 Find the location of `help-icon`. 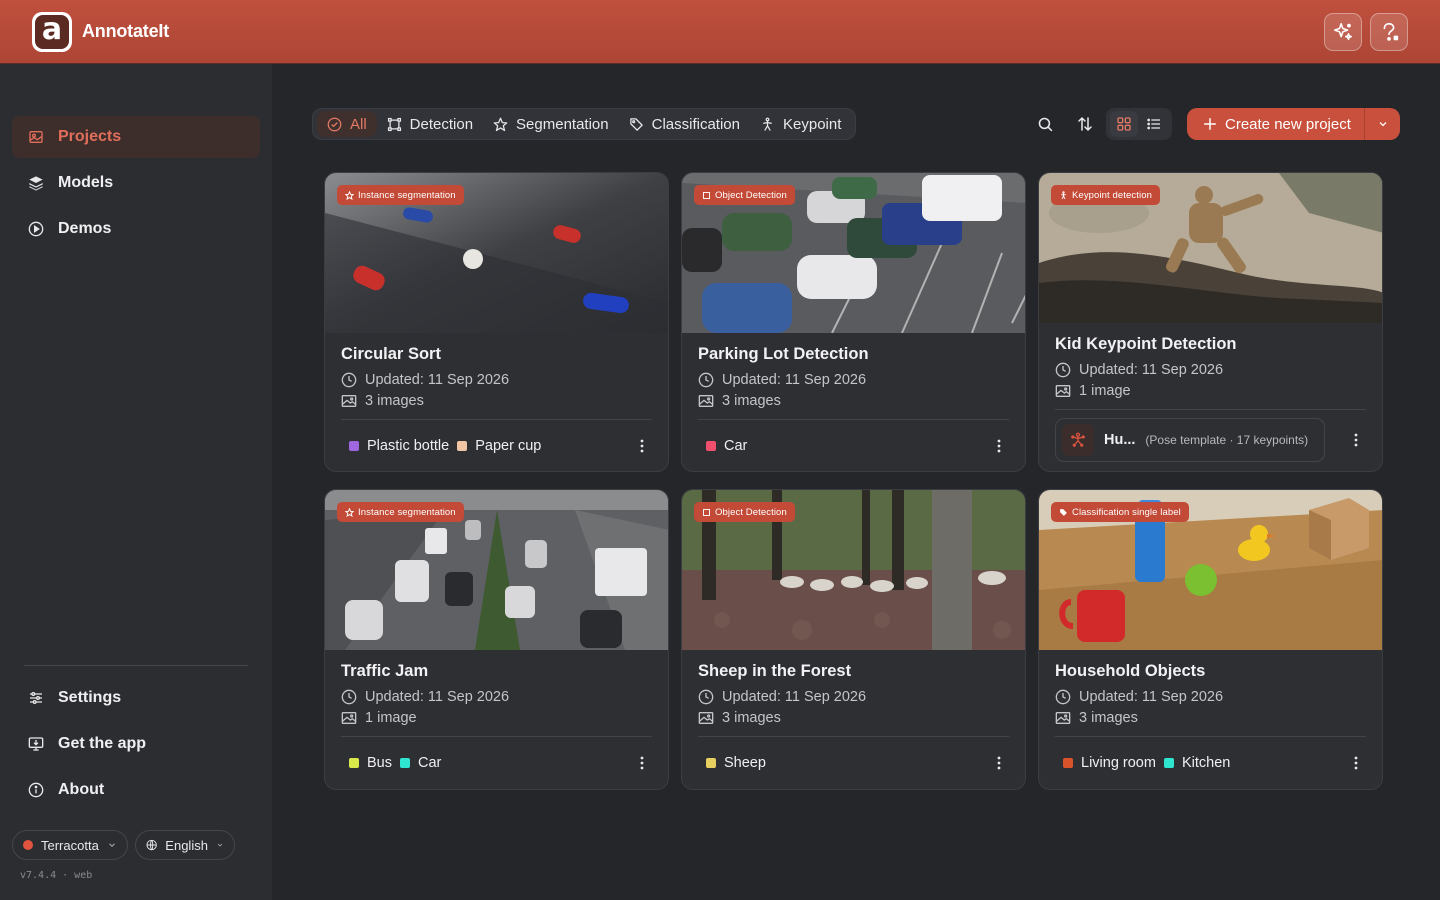

help-icon is located at coordinates (1391, 31).